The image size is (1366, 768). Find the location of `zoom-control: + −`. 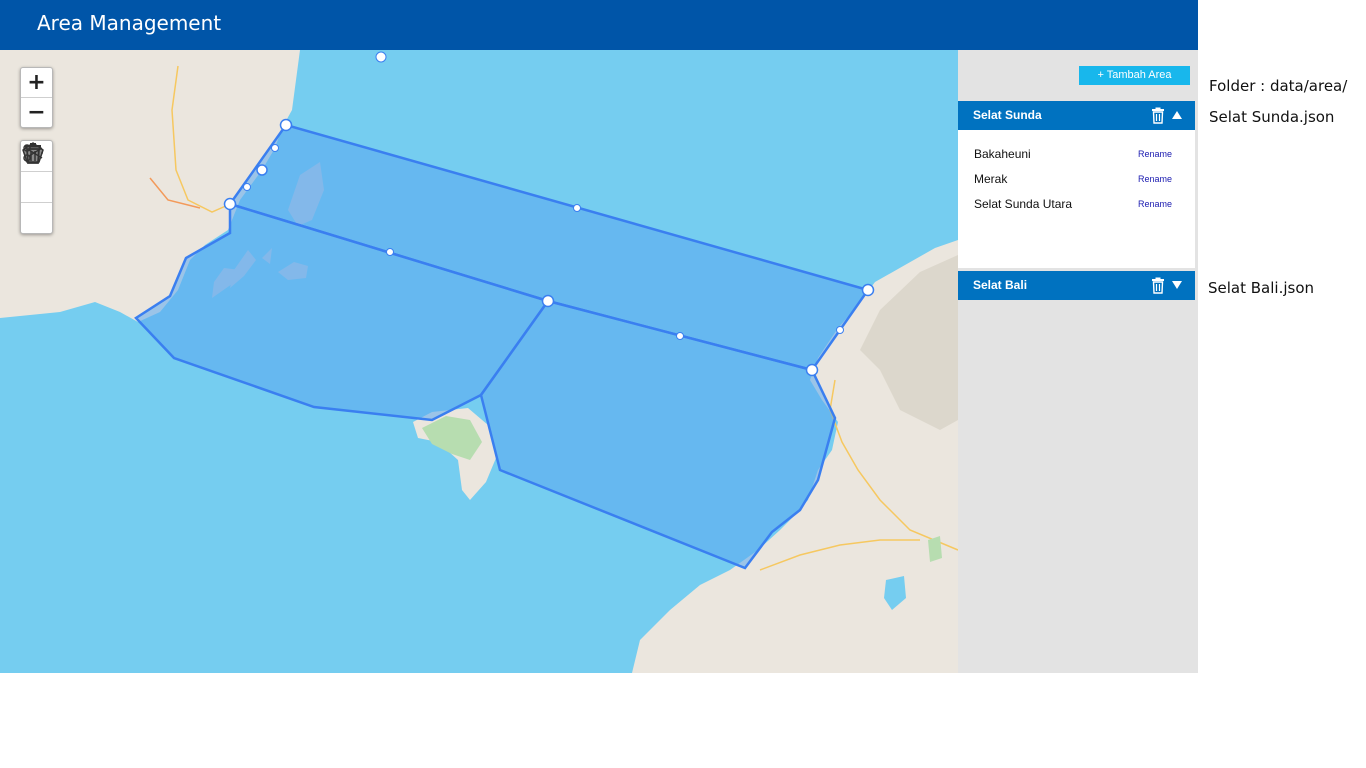

zoom-control: + − is located at coordinates (36, 97).